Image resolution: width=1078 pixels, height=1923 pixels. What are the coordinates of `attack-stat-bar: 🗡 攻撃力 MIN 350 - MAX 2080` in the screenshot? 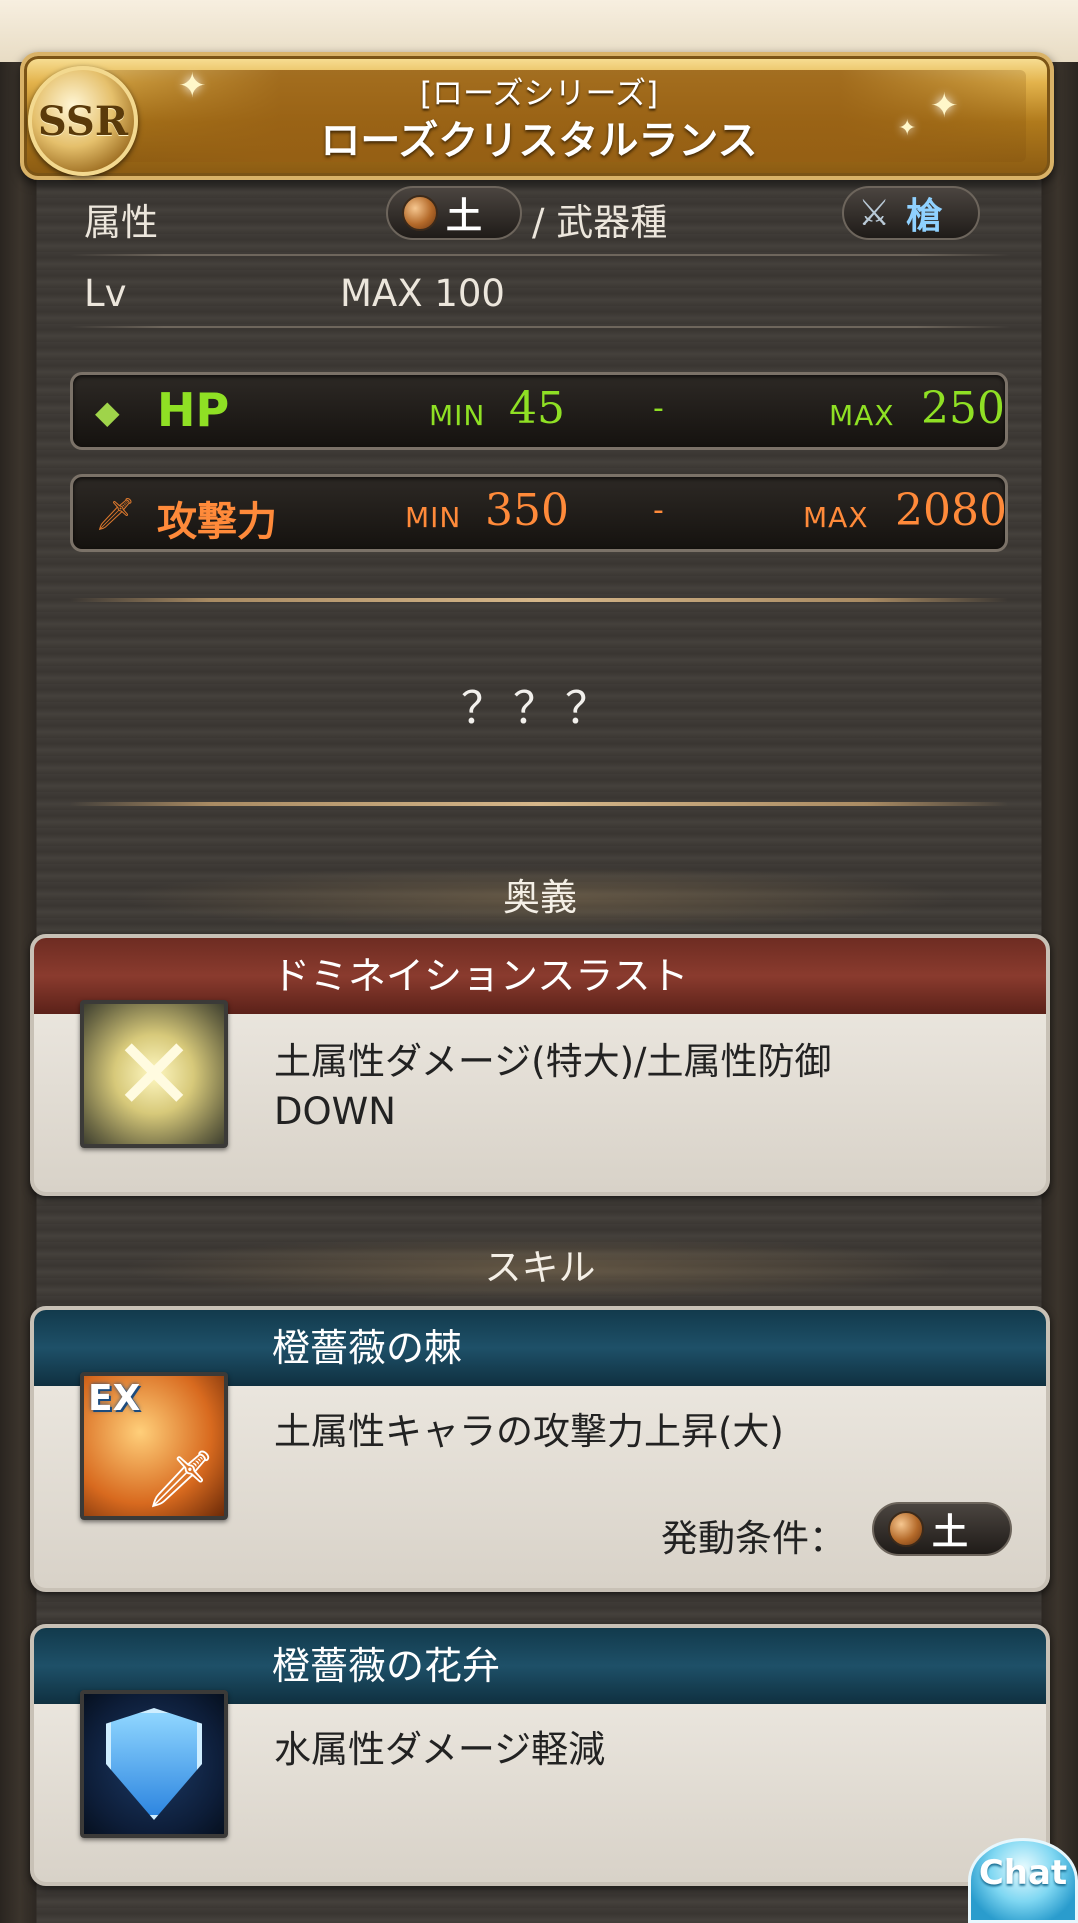 It's located at (539, 513).